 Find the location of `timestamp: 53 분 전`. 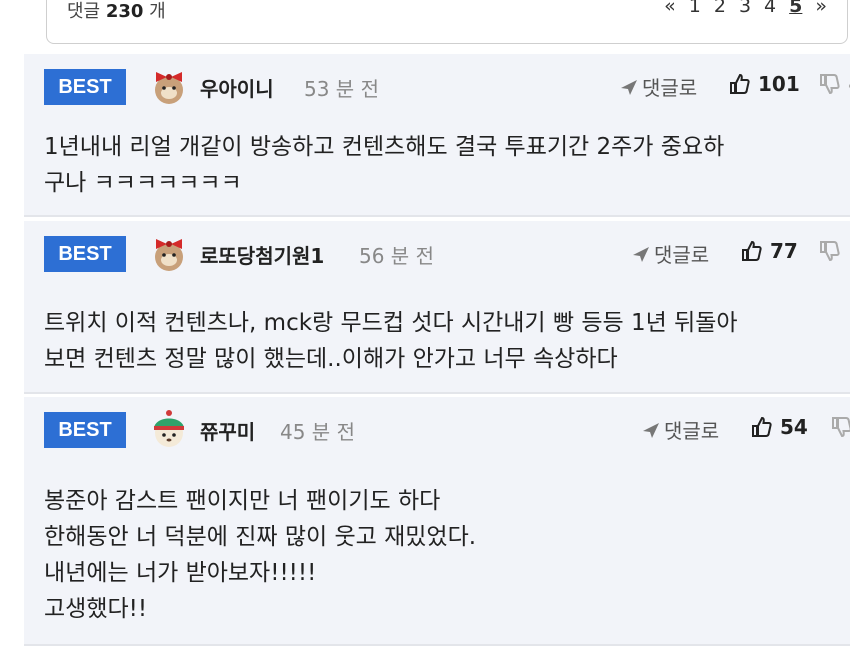

timestamp: 53 분 전 is located at coordinates (341, 89).